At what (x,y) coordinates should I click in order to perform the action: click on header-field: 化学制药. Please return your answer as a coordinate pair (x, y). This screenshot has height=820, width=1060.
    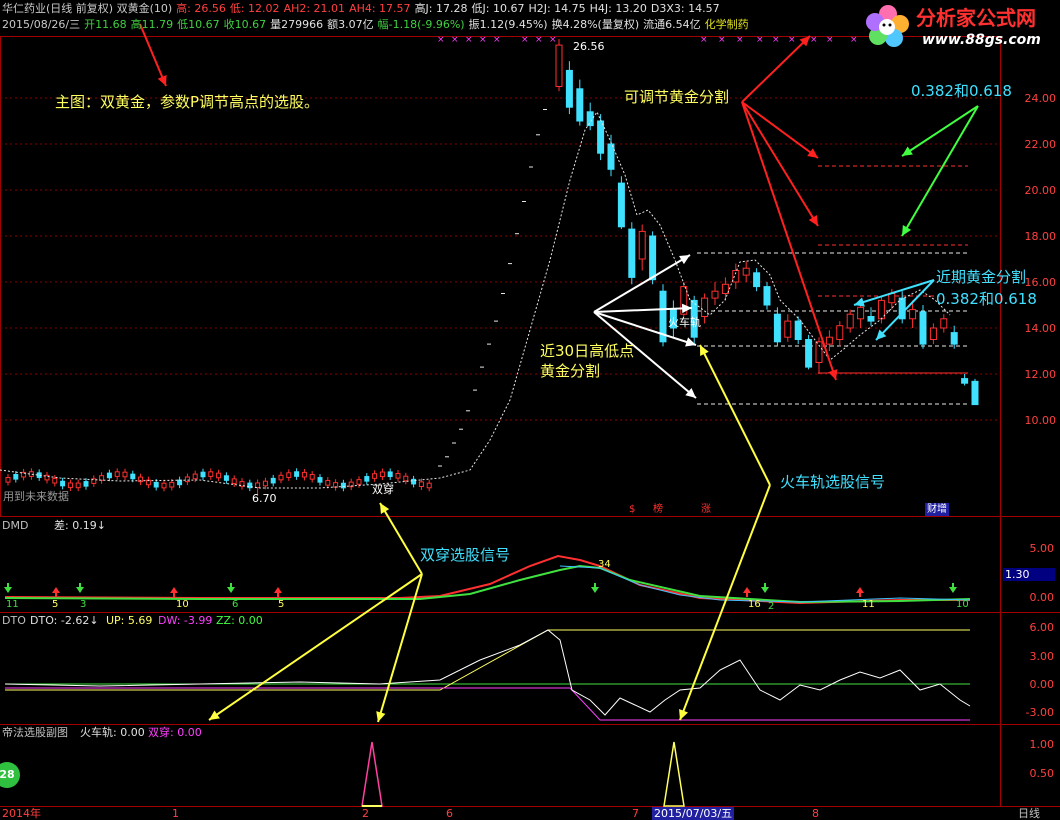
    Looking at the image, I should click on (726, 24).